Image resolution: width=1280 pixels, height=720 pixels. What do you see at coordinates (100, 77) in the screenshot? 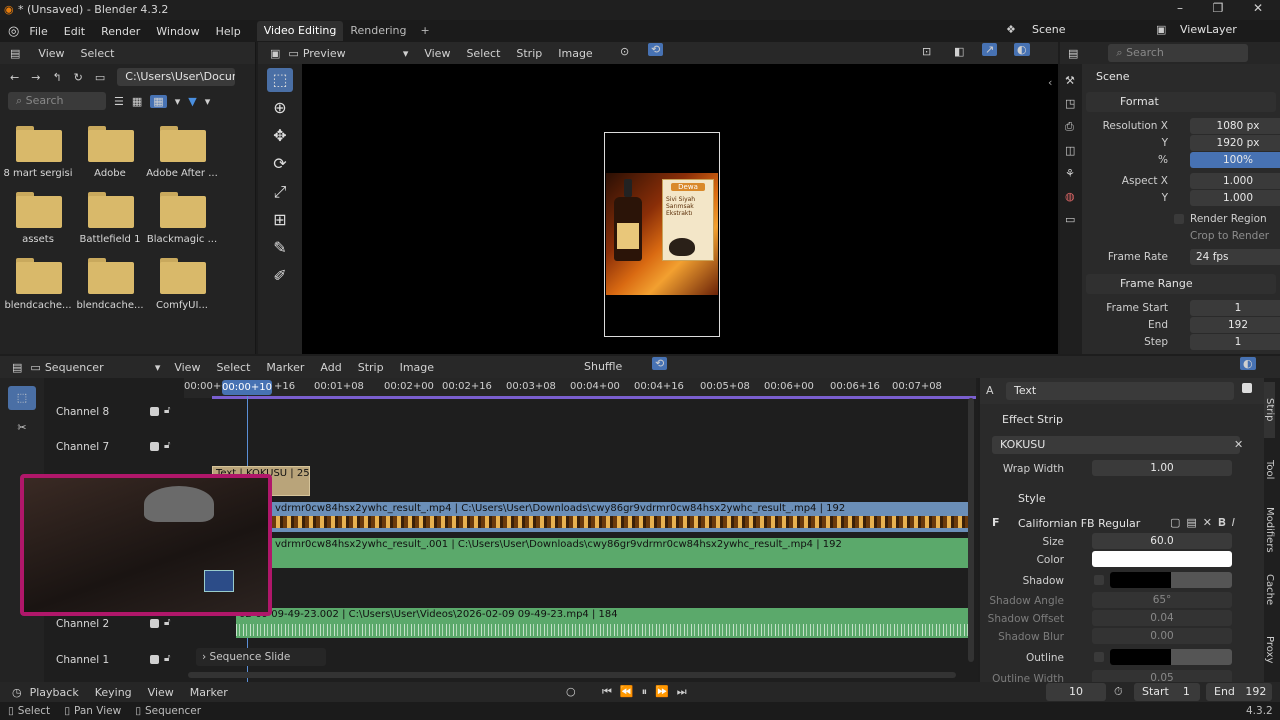
I see `new-folder-icon: ▭` at bounding box center [100, 77].